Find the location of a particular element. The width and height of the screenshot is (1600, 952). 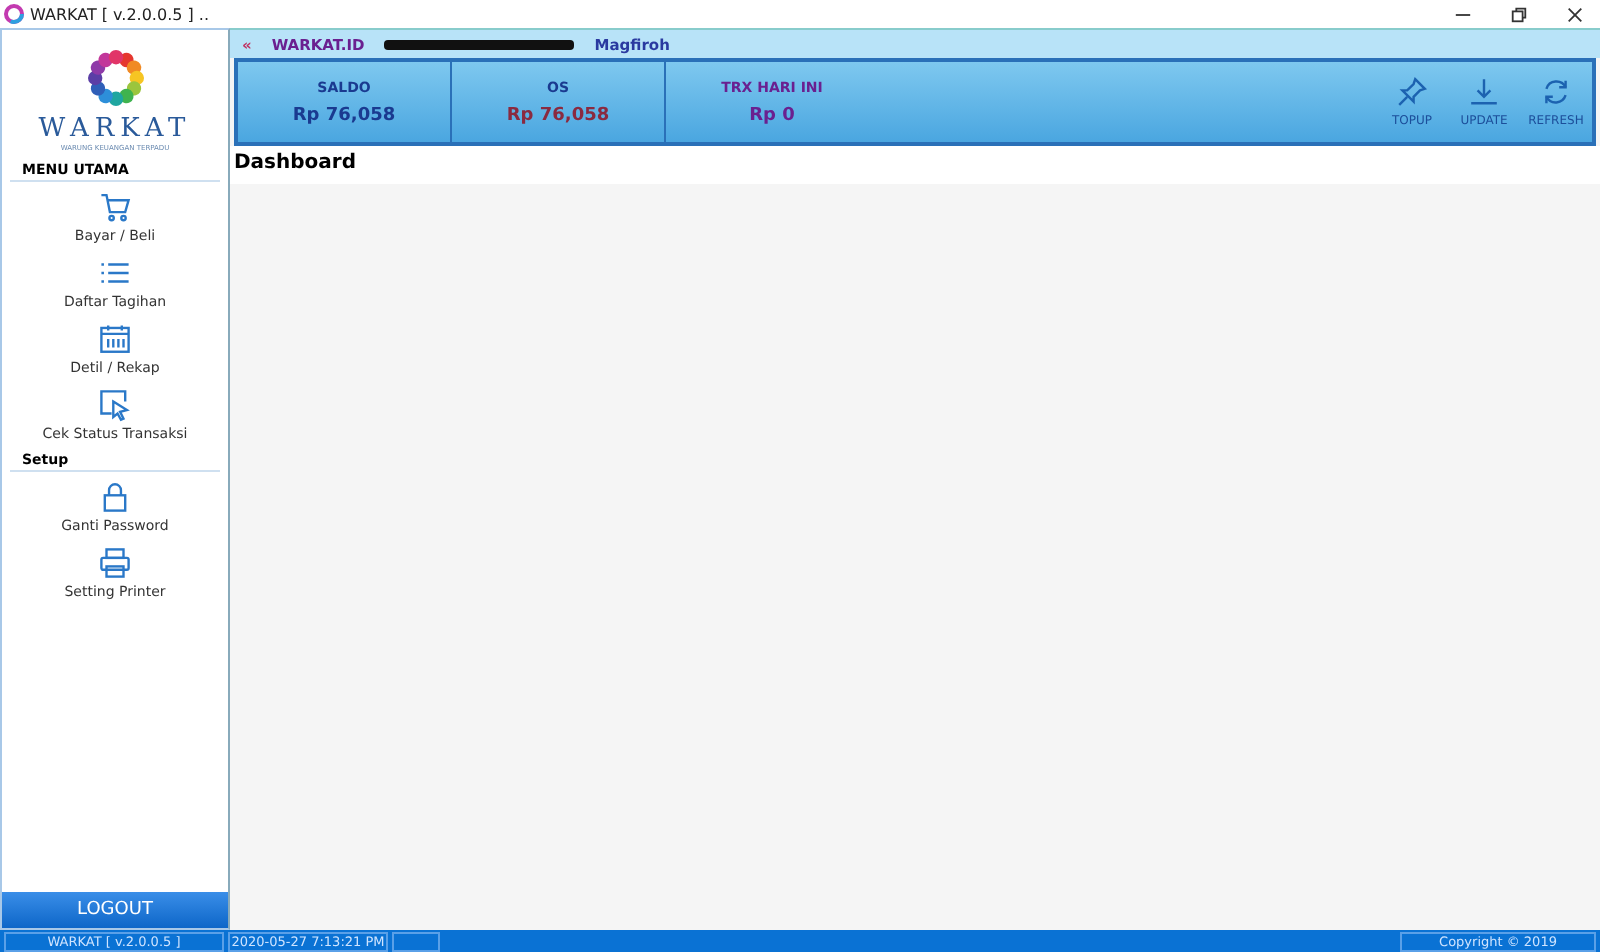

cursor-icon is located at coordinates (115, 405).